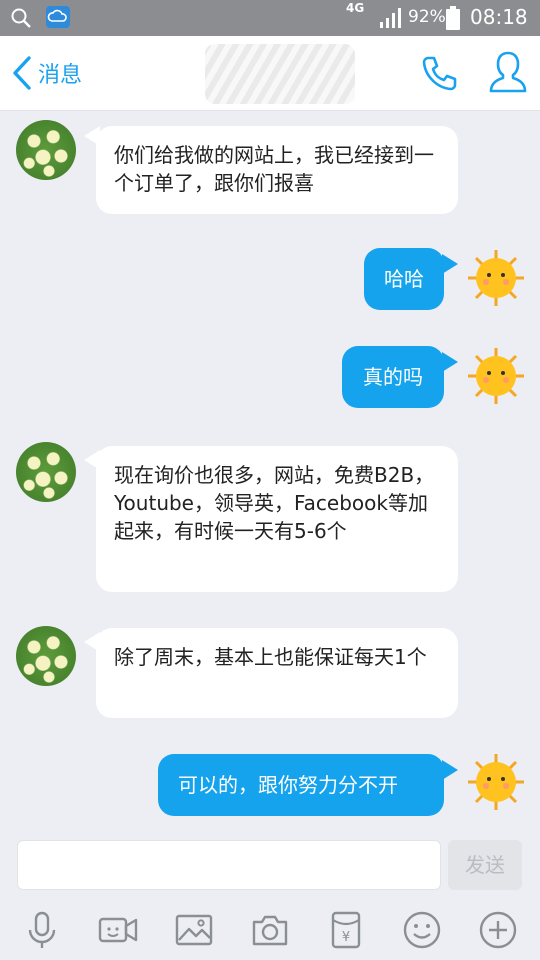 Image resolution: width=540 pixels, height=960 pixels. I want to click on send-button: 发送, so click(485, 865).